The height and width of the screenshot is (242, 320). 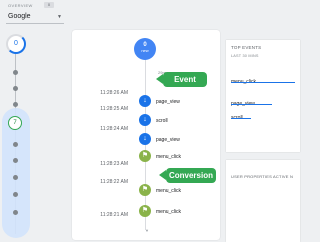 What do you see at coordinates (20, 5) in the screenshot?
I see `overview-label: OVERVIEW` at bounding box center [20, 5].